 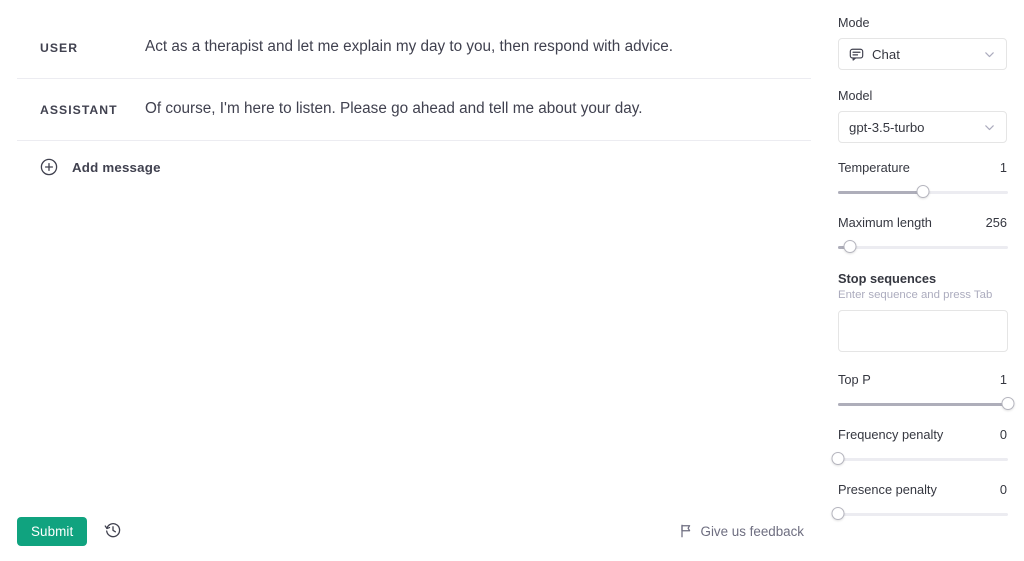 What do you see at coordinates (686, 531) in the screenshot?
I see `flag-icon` at bounding box center [686, 531].